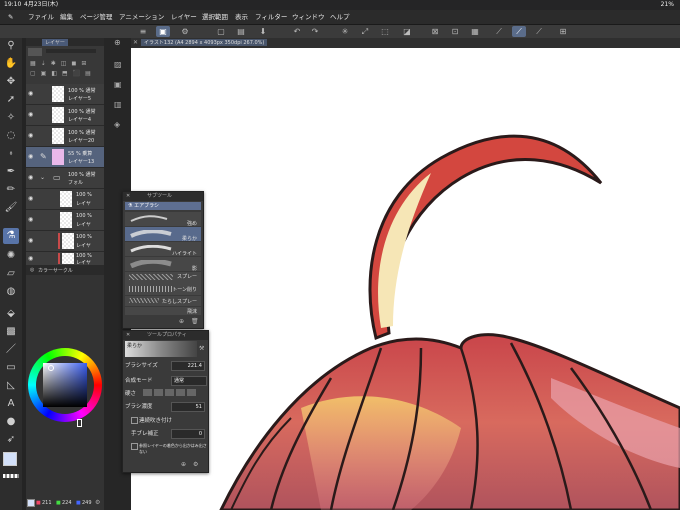 This screenshot has height=510, width=680. What do you see at coordinates (204, 42) in the screenshot?
I see `canvas-tab: イラスト132 (A4 2894 x 4093px 350dpi 267.0%)` at bounding box center [204, 42].